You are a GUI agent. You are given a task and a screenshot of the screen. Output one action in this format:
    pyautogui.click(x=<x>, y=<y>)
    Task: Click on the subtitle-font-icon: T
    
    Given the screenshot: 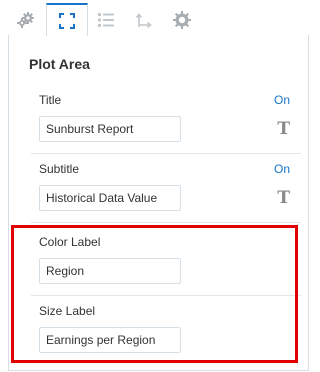 What is the action you would take?
    pyautogui.click(x=283, y=198)
    